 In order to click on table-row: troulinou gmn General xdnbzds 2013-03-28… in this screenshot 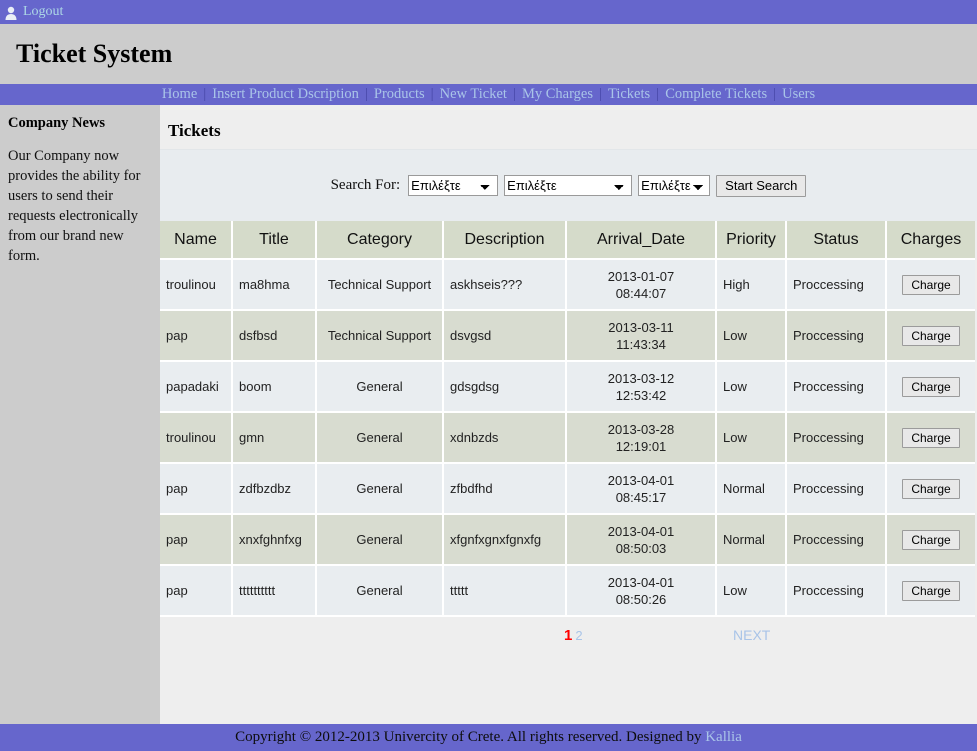, I will do `click(567, 438)`.